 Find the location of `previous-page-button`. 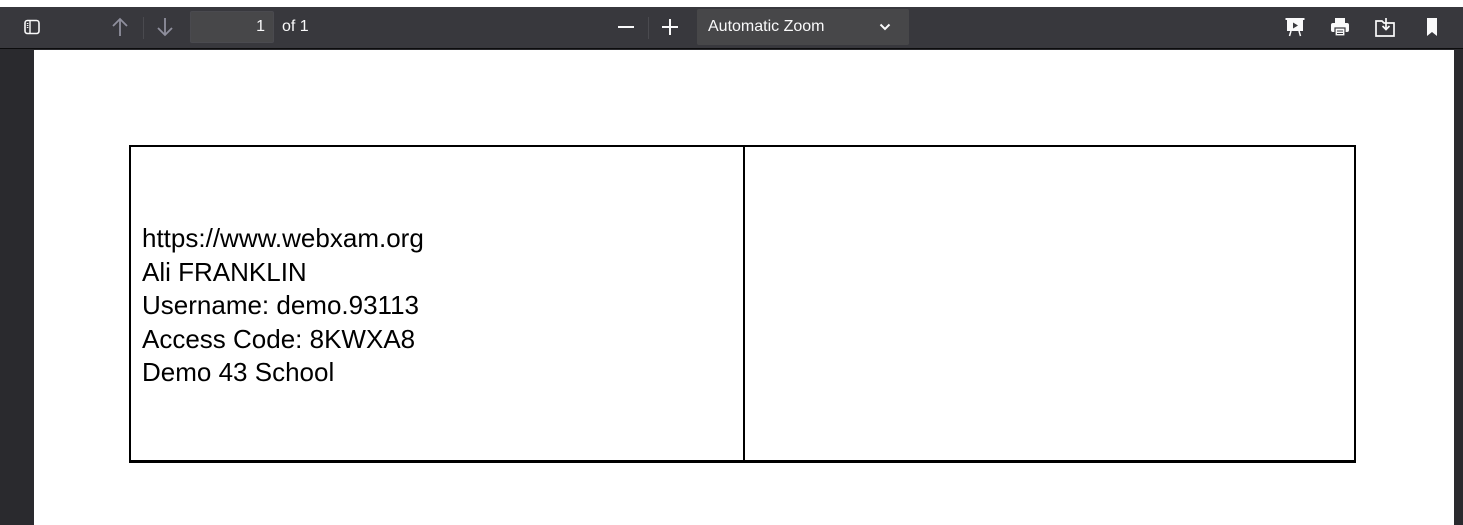

previous-page-button is located at coordinates (120, 27).